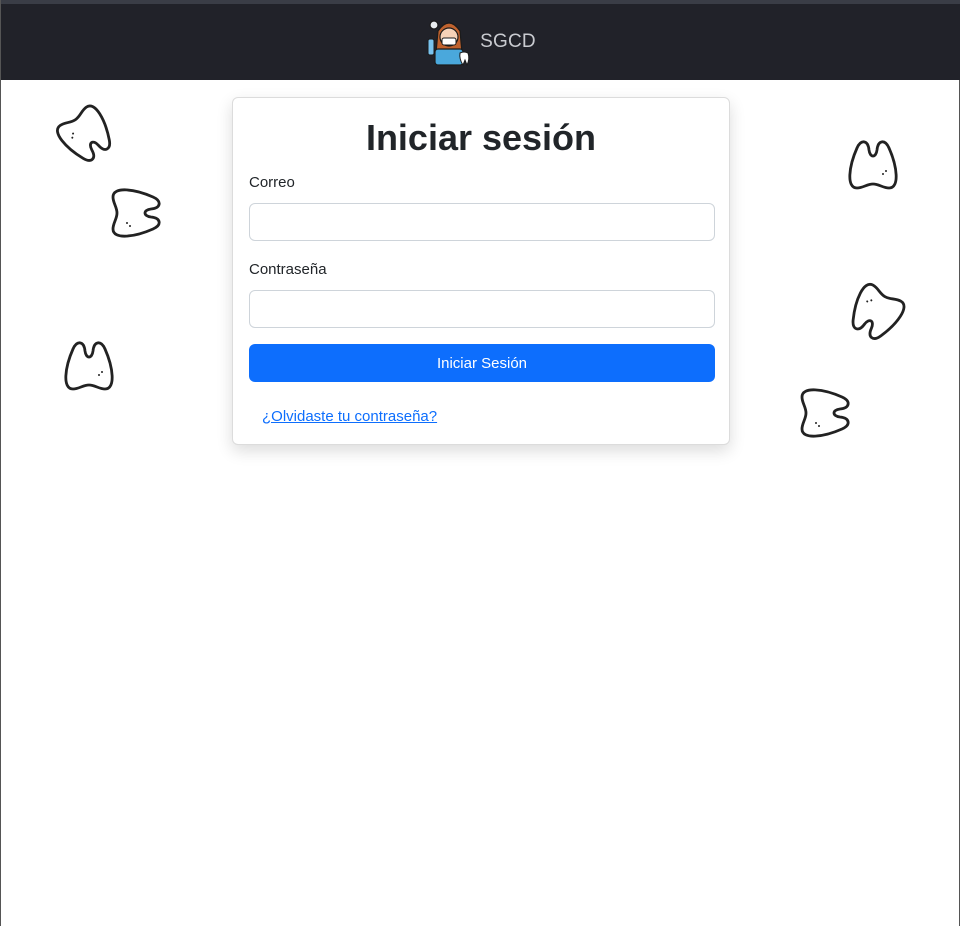  I want to click on dentist-avatar-icon, so click(448, 43).